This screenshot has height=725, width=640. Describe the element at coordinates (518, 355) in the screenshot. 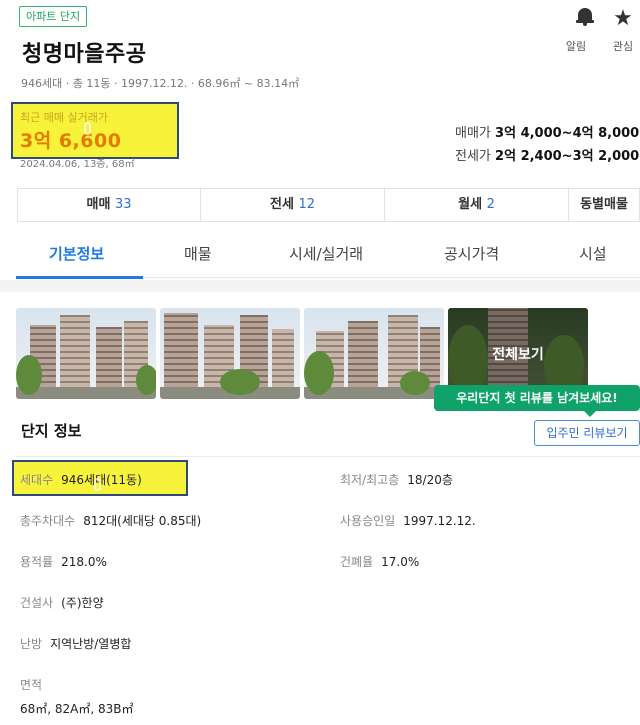

I see `view-all-label: 전체보기` at that location.